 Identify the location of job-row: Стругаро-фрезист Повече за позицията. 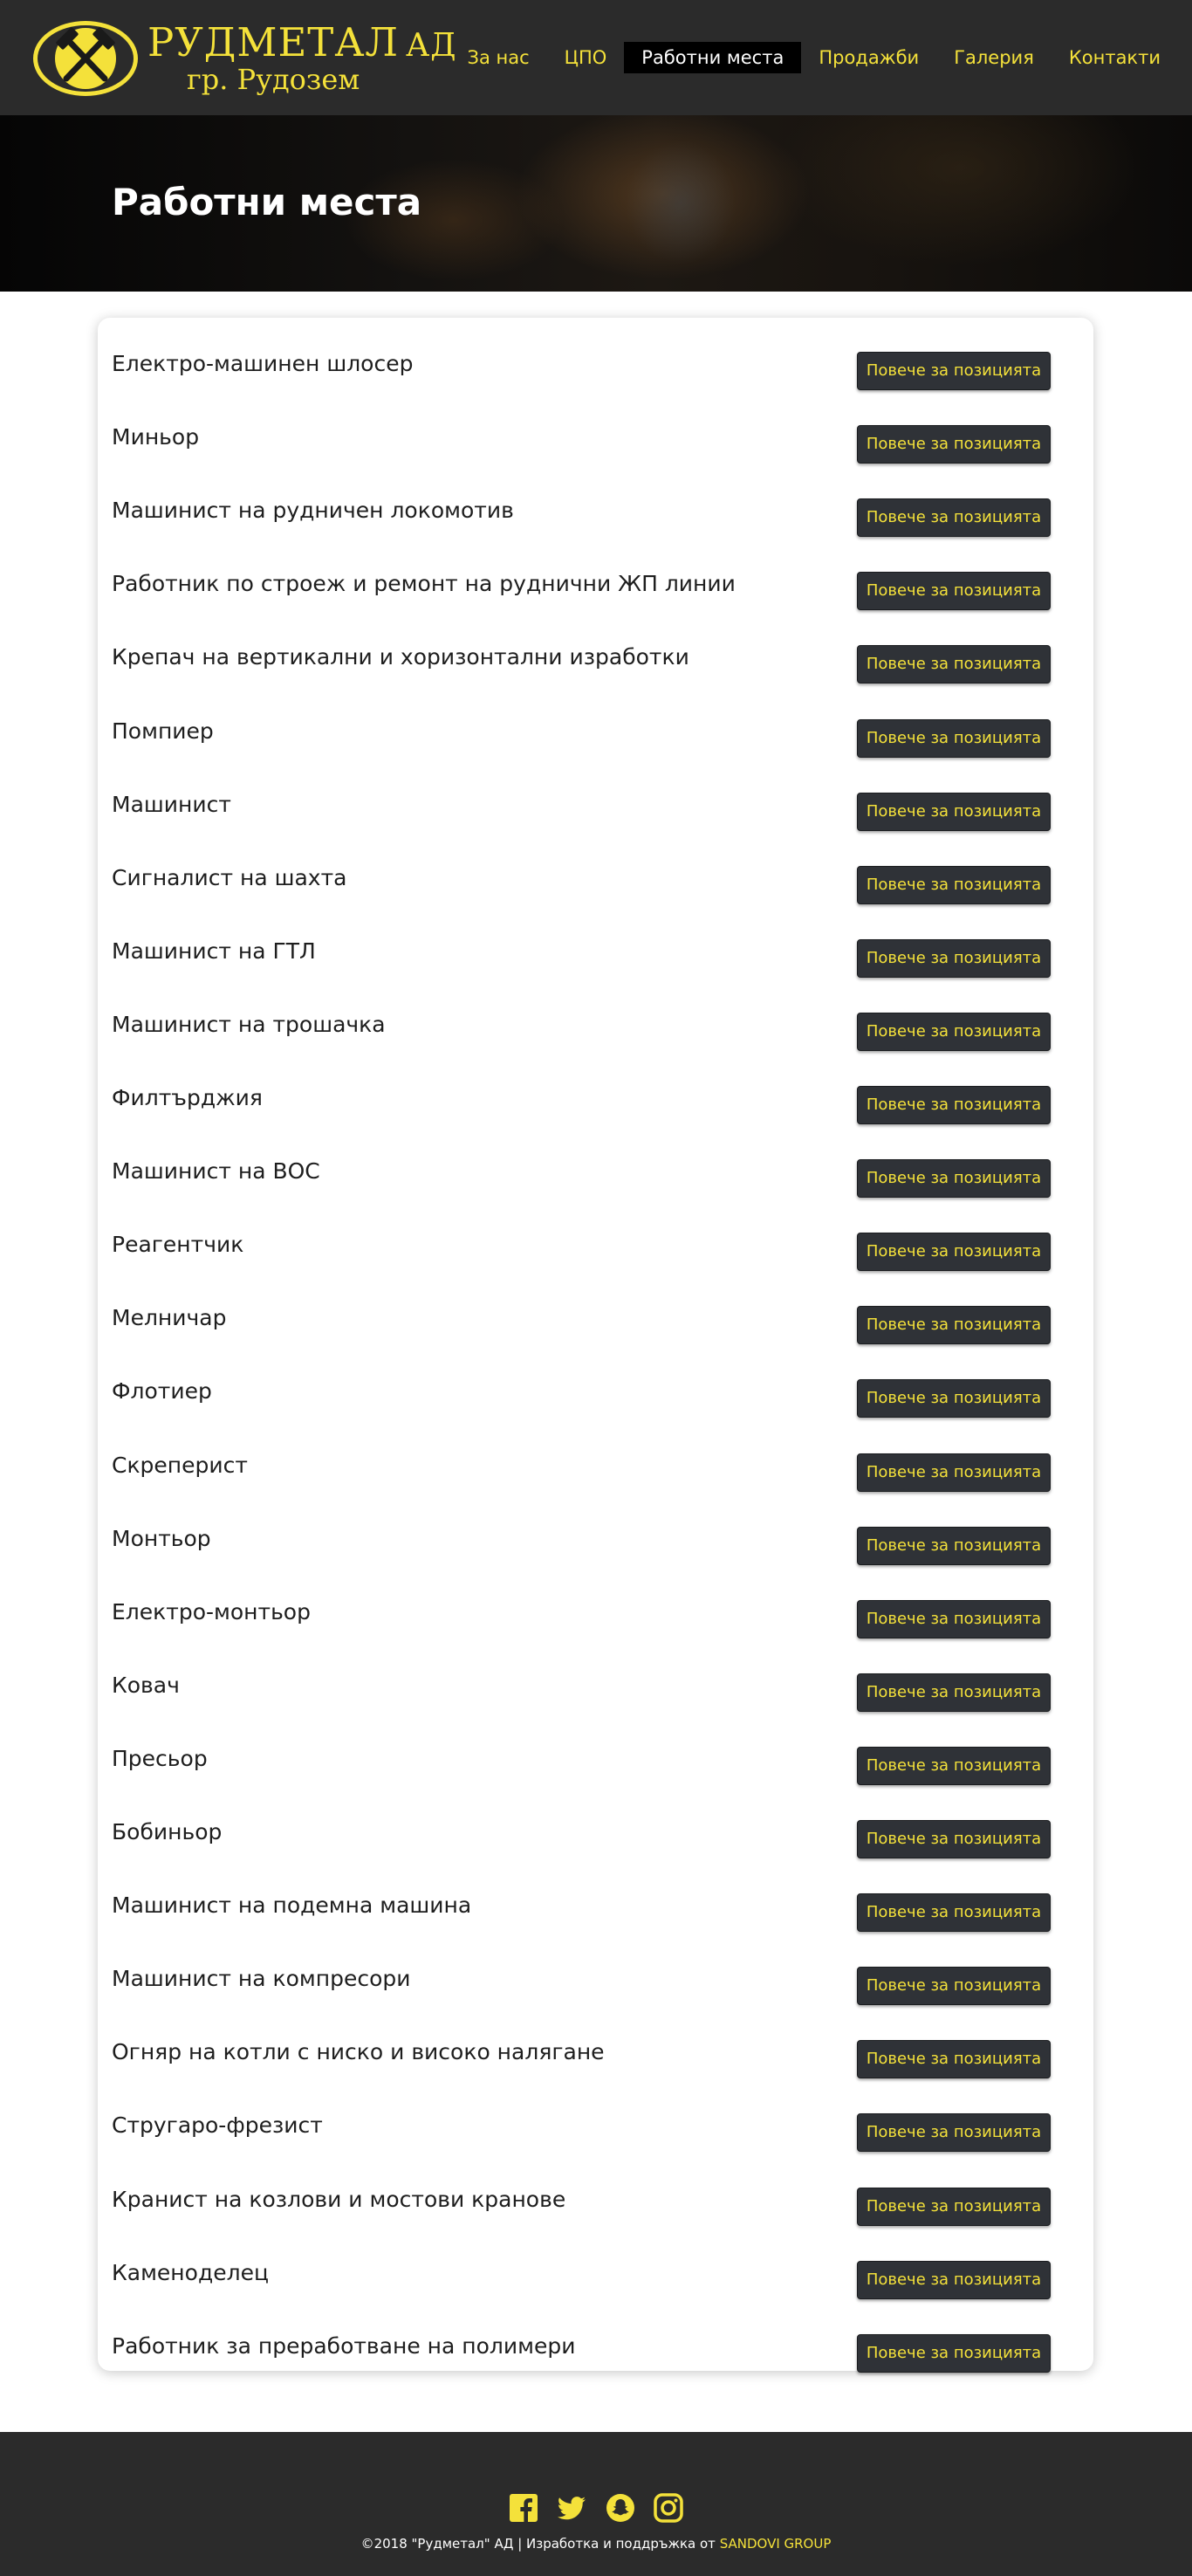
(595, 2131).